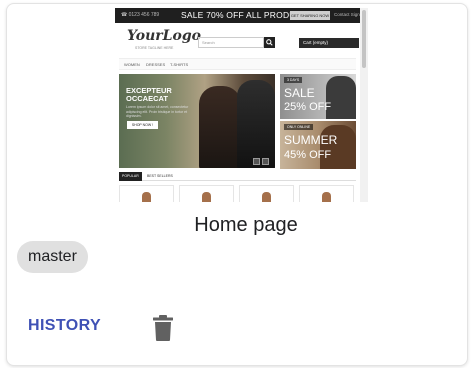 This screenshot has width=471, height=368. What do you see at coordinates (265, 161) in the screenshot?
I see `thumb-slider-next` at bounding box center [265, 161].